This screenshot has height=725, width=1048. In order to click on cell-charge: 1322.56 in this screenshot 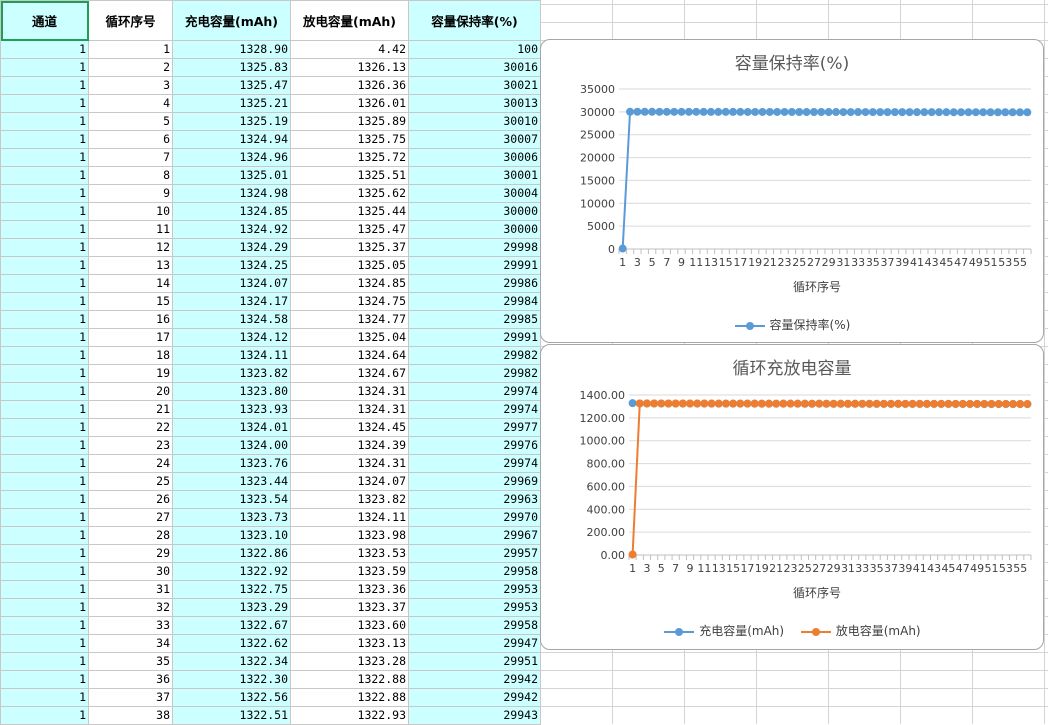, I will do `click(231, 697)`.